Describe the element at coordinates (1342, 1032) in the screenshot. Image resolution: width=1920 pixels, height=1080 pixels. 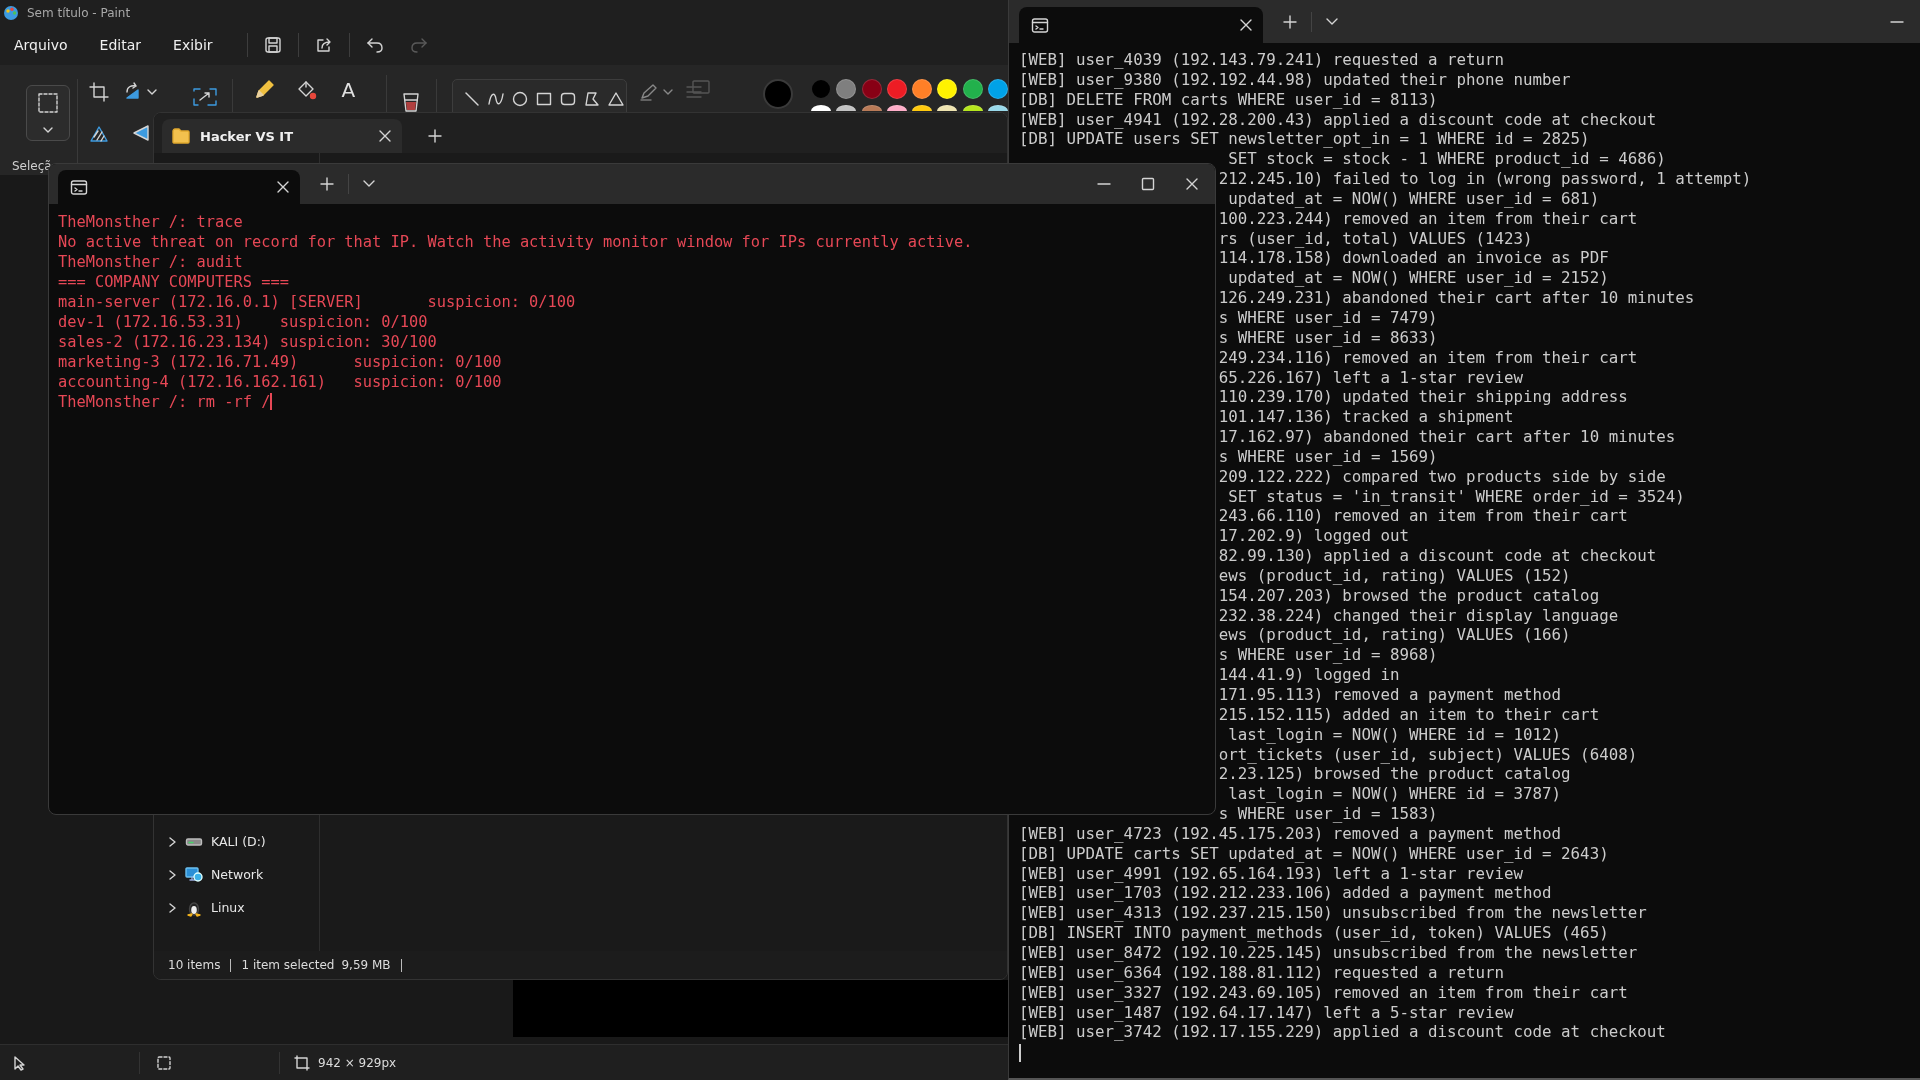
I see `log-line: [WEB] user_3742 (192.17.155.229) applied a discount code at checkout` at that location.